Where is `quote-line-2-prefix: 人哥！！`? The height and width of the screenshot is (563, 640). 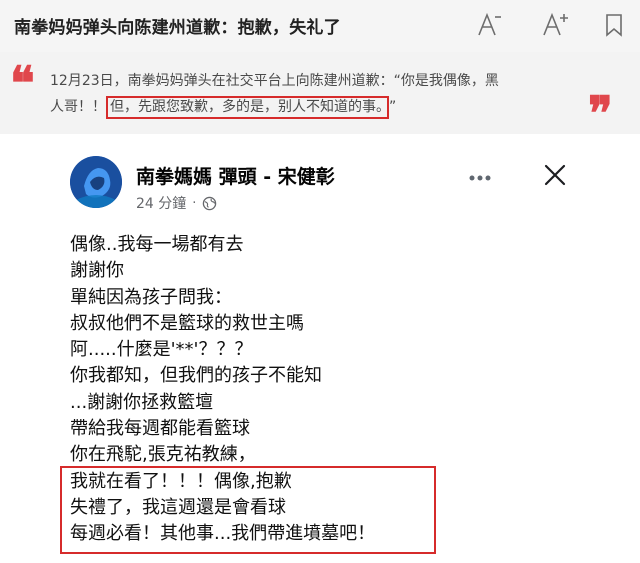
quote-line-2-prefix: 人哥！！ is located at coordinates (78, 107).